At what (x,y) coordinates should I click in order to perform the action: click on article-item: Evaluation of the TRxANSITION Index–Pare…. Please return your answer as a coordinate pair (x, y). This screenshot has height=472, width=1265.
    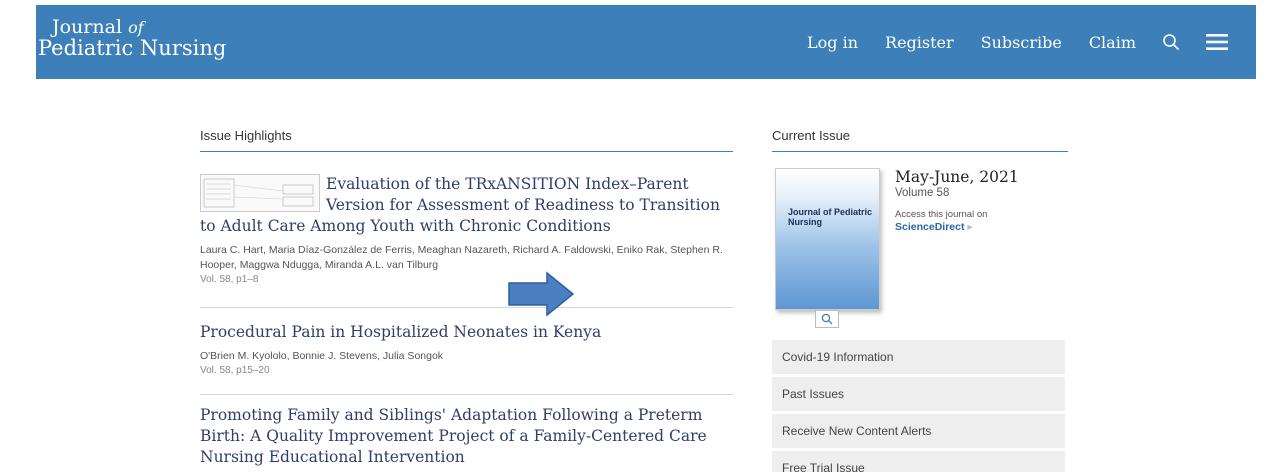
    Looking at the image, I should click on (466, 230).